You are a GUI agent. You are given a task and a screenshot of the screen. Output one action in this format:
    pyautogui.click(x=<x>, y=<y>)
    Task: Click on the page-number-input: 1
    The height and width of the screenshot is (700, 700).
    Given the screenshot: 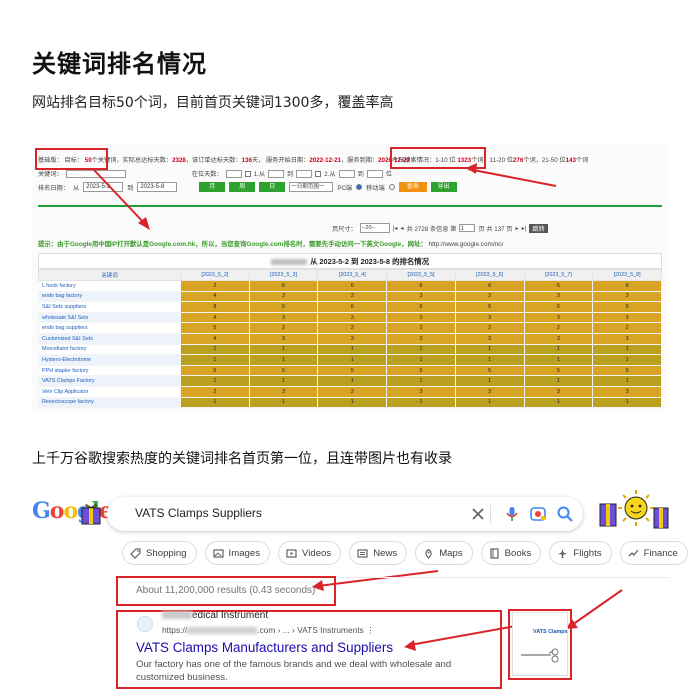 What is the action you would take?
    pyautogui.click(x=467, y=228)
    